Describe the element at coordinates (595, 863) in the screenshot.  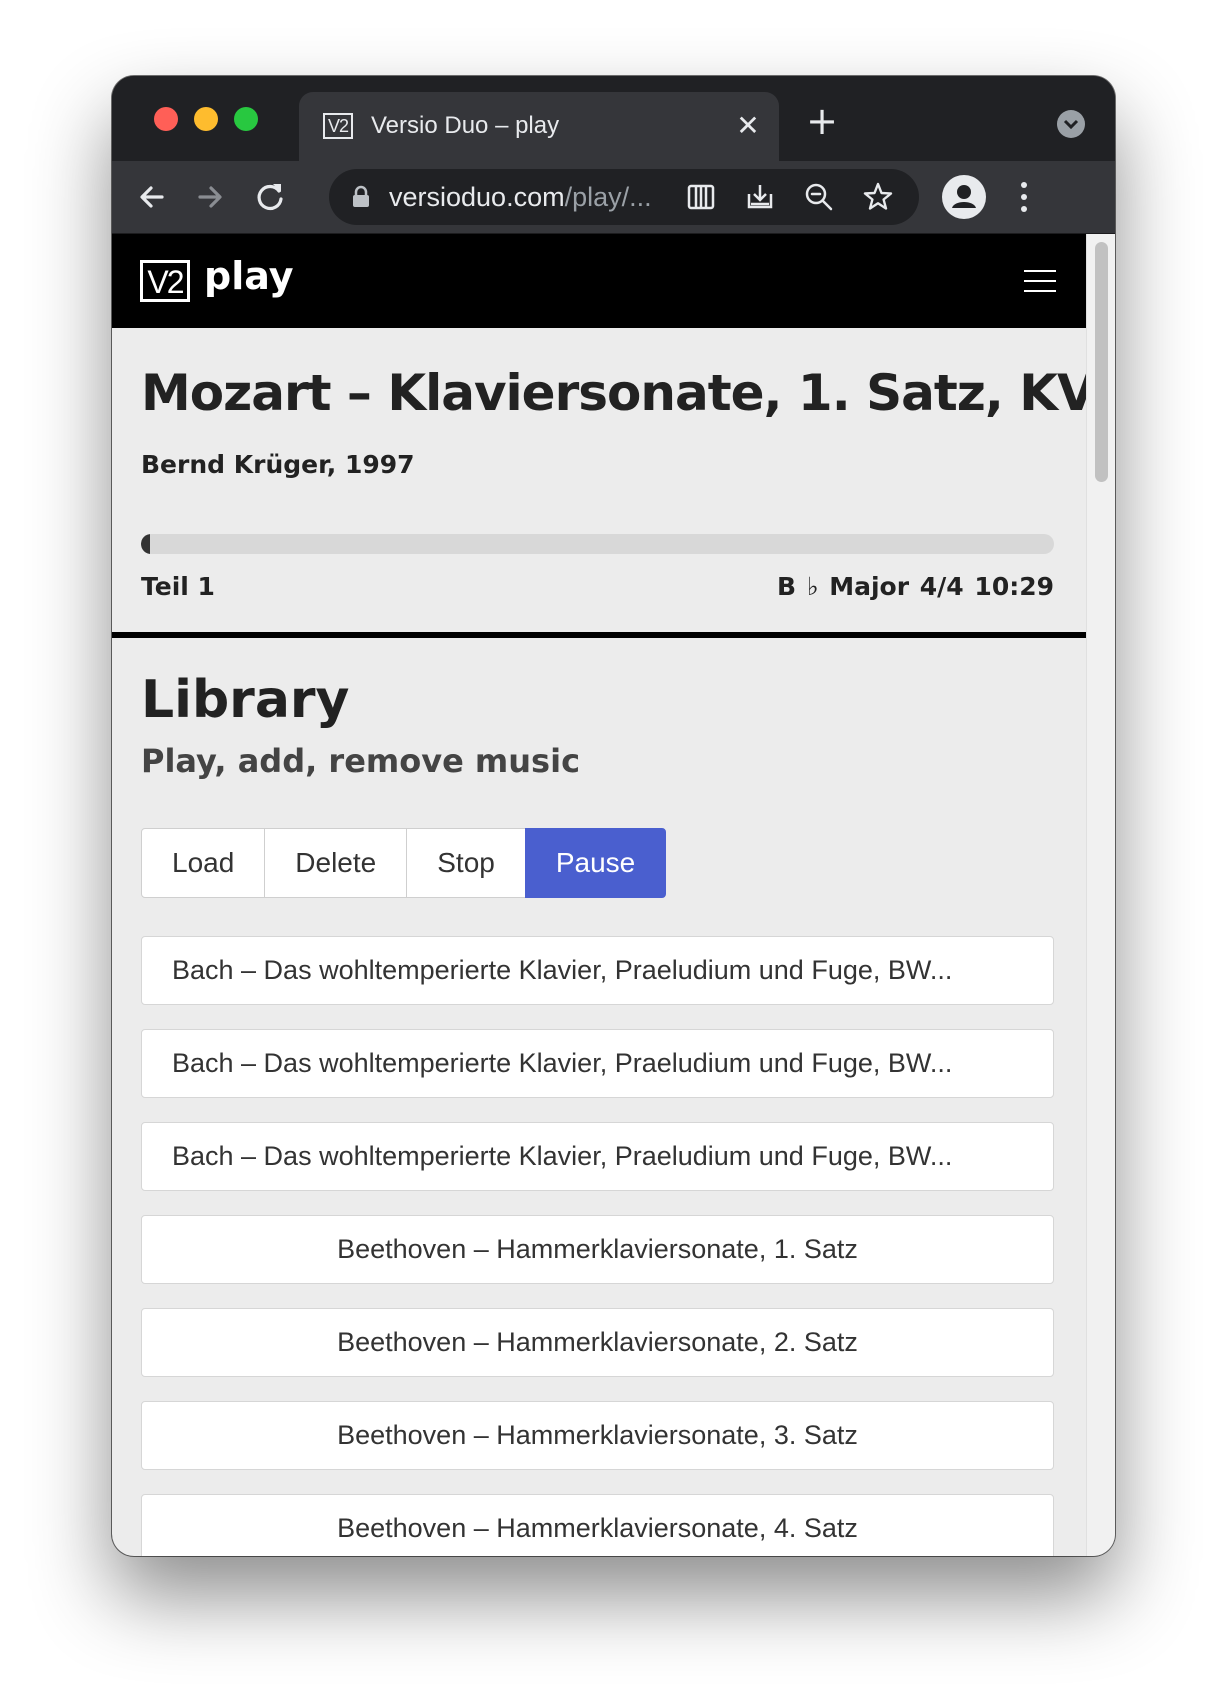
I see `pause-button: Pause` at that location.